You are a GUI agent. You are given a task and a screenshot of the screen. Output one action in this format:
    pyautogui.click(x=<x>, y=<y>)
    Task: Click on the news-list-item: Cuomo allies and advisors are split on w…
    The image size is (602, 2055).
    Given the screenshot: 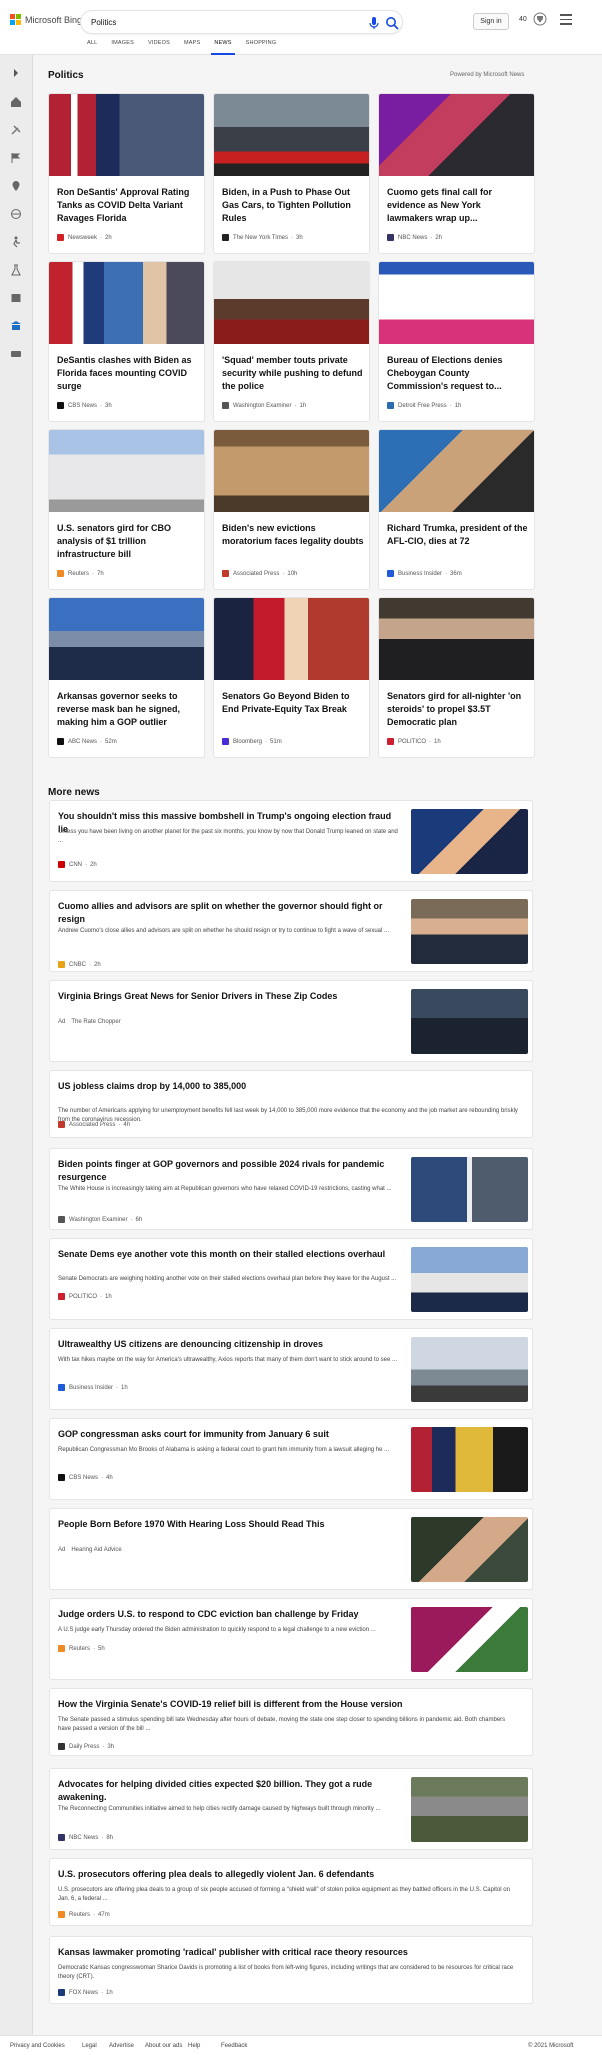 What is the action you would take?
    pyautogui.click(x=291, y=931)
    